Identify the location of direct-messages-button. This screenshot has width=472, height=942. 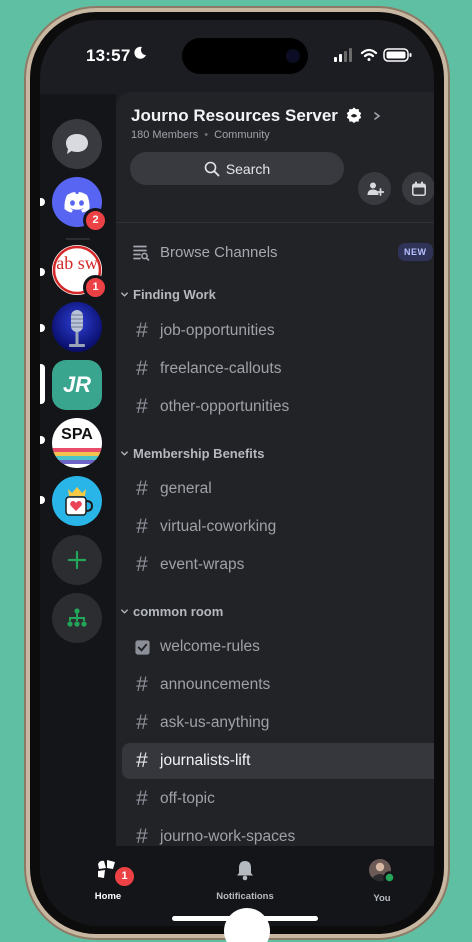
(77, 144).